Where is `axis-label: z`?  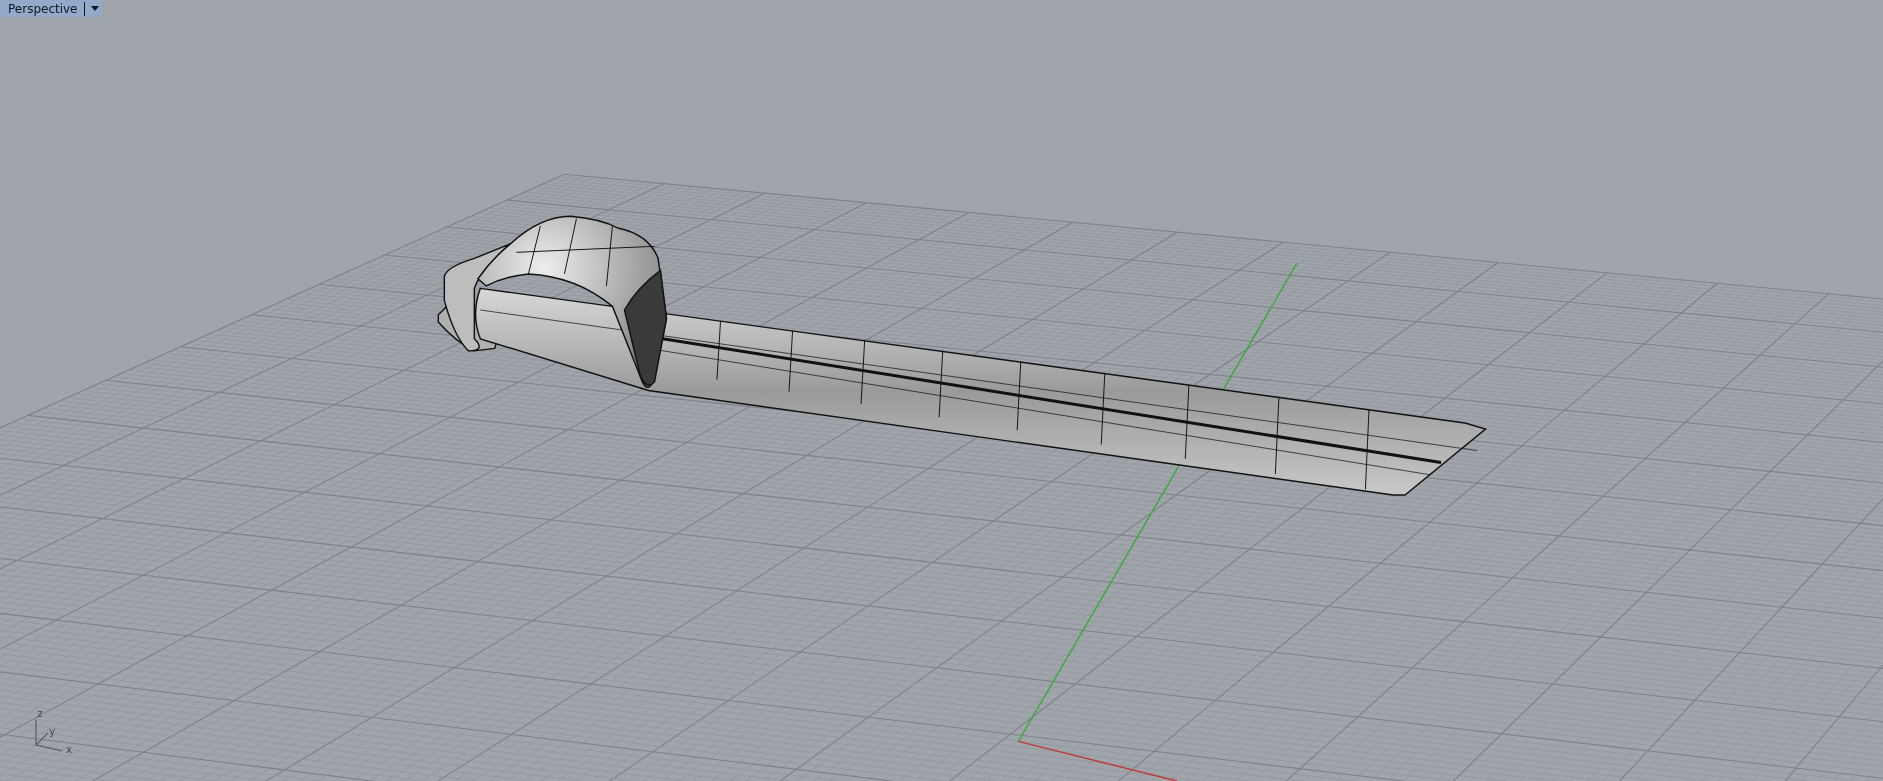 axis-label: z is located at coordinates (40, 714).